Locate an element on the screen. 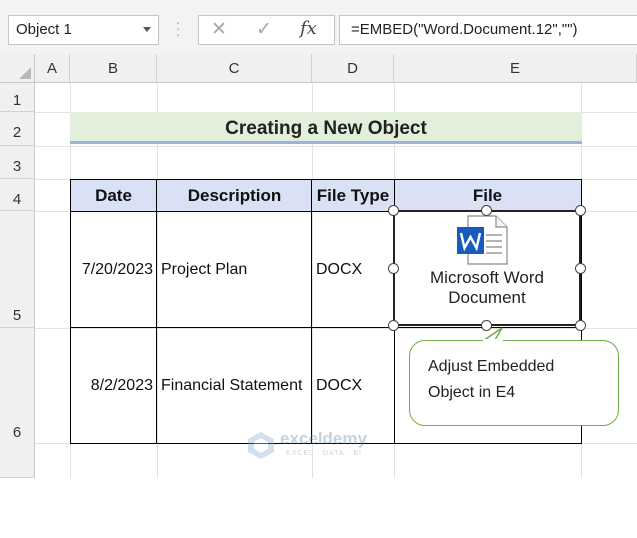 This screenshot has width=637, height=538. column-header-e: E is located at coordinates (515, 68).